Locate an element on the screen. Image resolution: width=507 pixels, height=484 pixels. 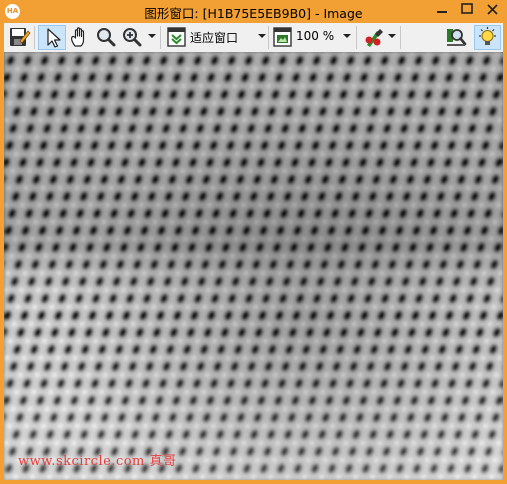
zoom-dropdown-arrow-icon is located at coordinates (152, 36).